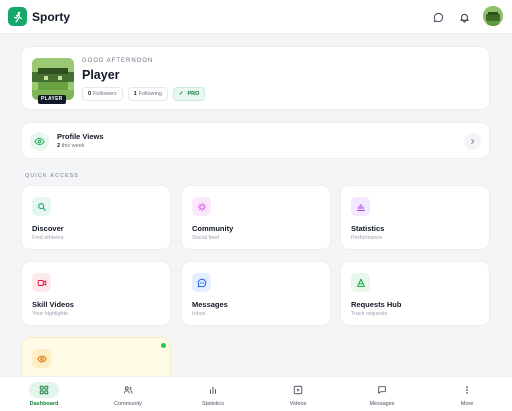 This screenshot has height=411, width=512. What do you see at coordinates (128, 390) in the screenshot?
I see `users-icon` at bounding box center [128, 390].